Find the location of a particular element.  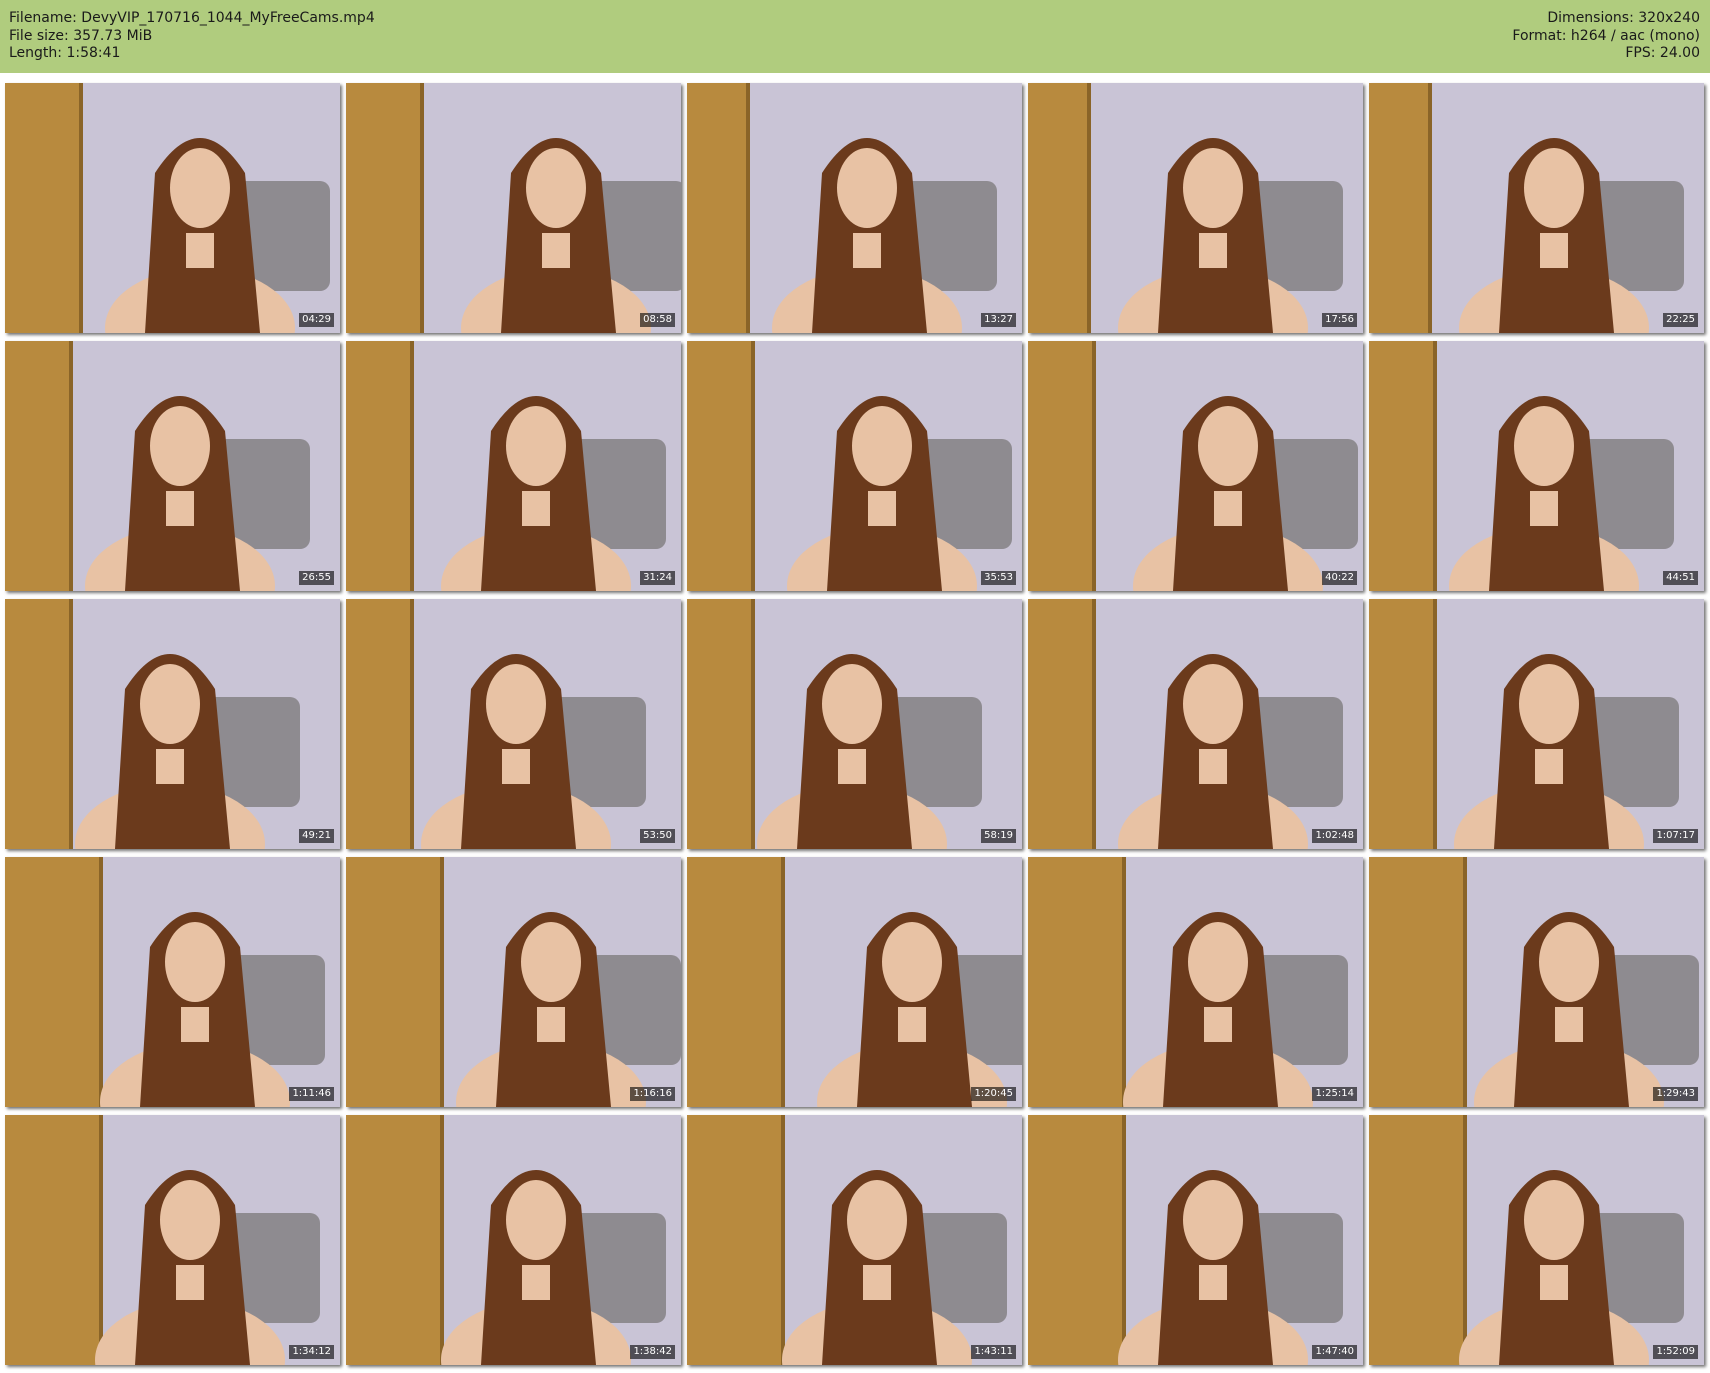

video-thumbnail: 40:22 is located at coordinates (1195, 466).